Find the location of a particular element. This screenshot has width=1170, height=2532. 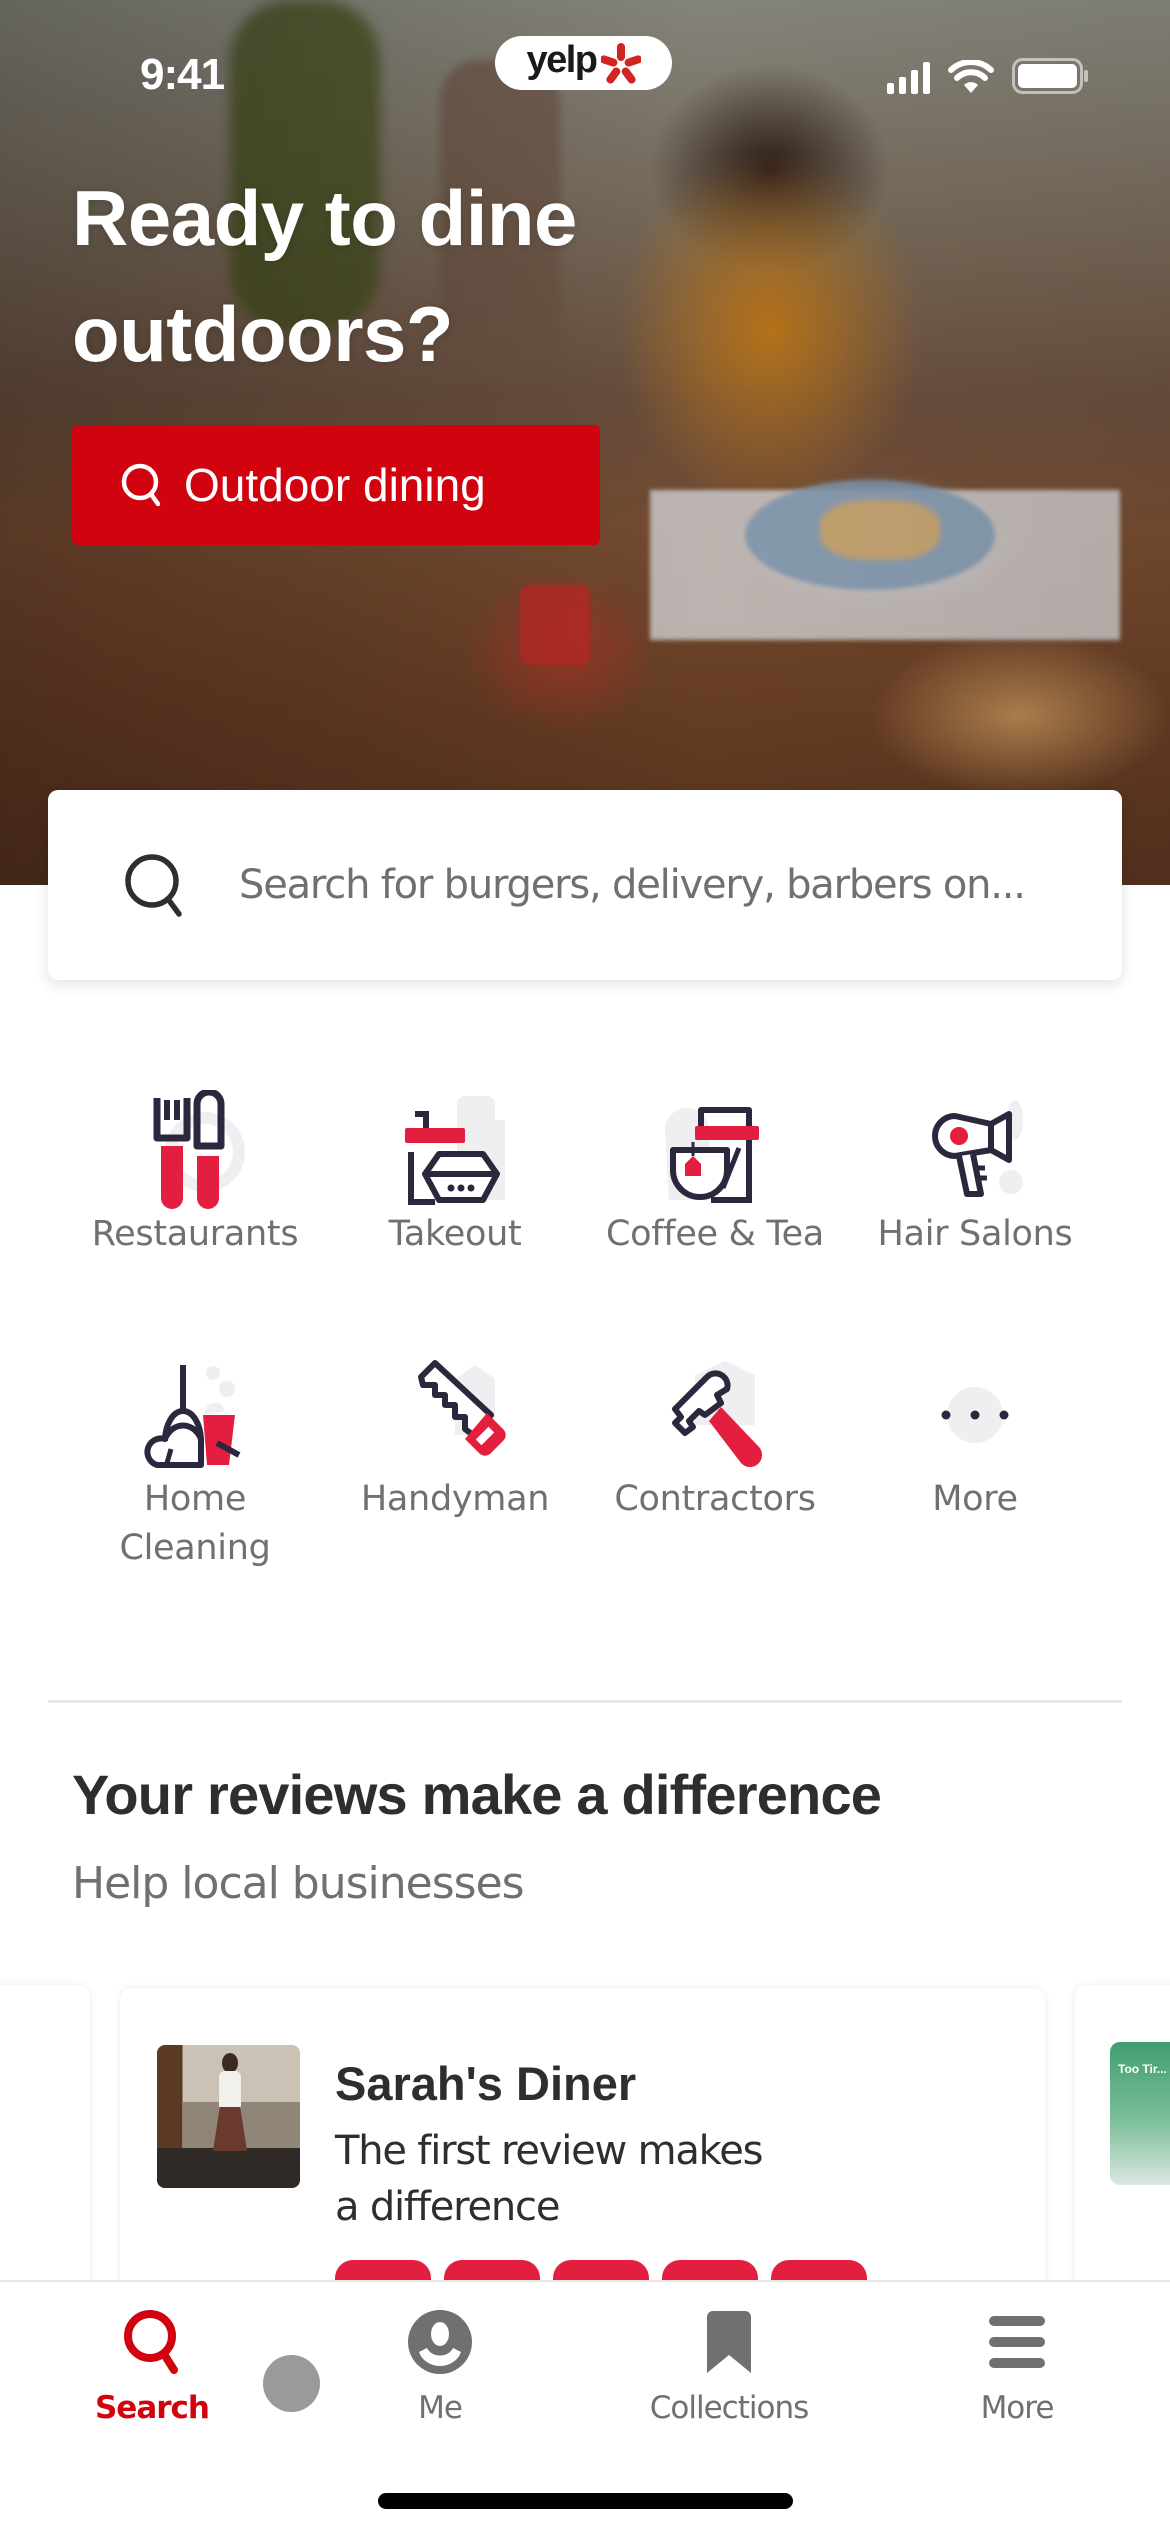

broom-icon is located at coordinates (192, 1416).